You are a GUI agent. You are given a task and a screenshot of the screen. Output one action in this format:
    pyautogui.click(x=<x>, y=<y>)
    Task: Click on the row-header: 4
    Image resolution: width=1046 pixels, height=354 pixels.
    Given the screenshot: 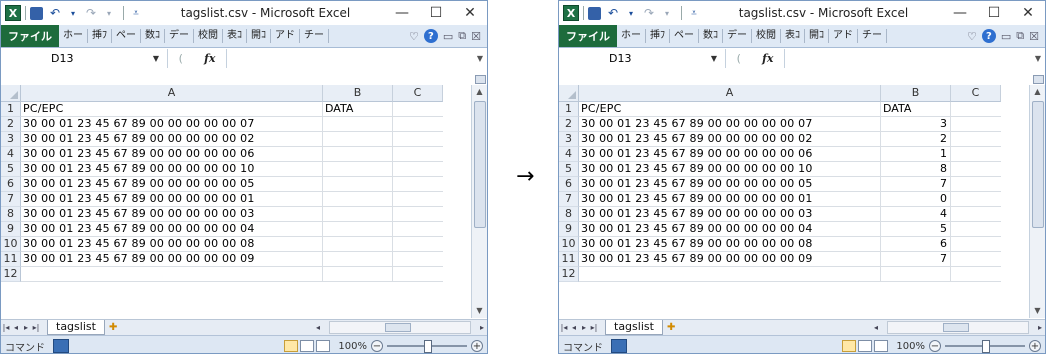 What is the action you would take?
    pyautogui.click(x=569, y=154)
    